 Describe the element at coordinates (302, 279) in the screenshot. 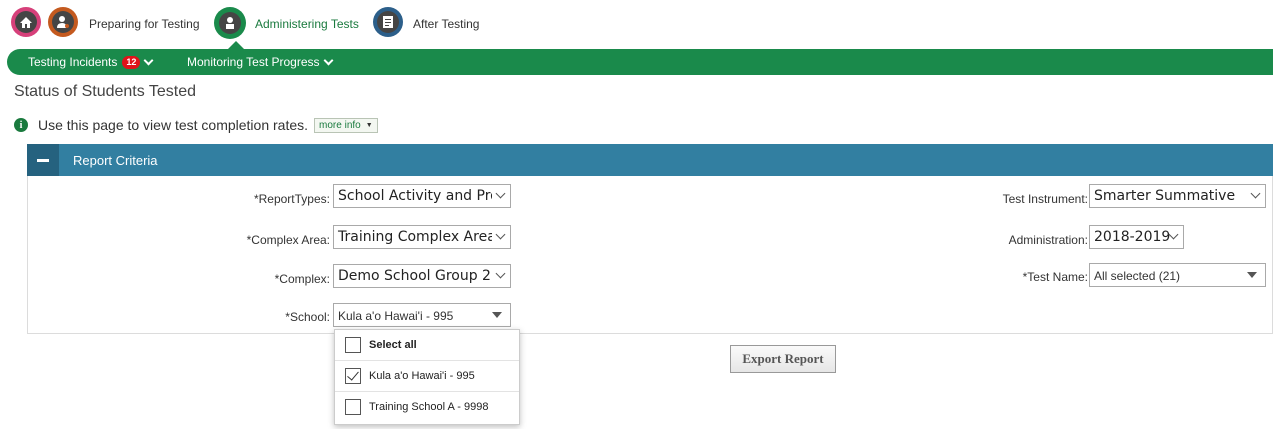

I see `complex-label: *Complex:` at that location.